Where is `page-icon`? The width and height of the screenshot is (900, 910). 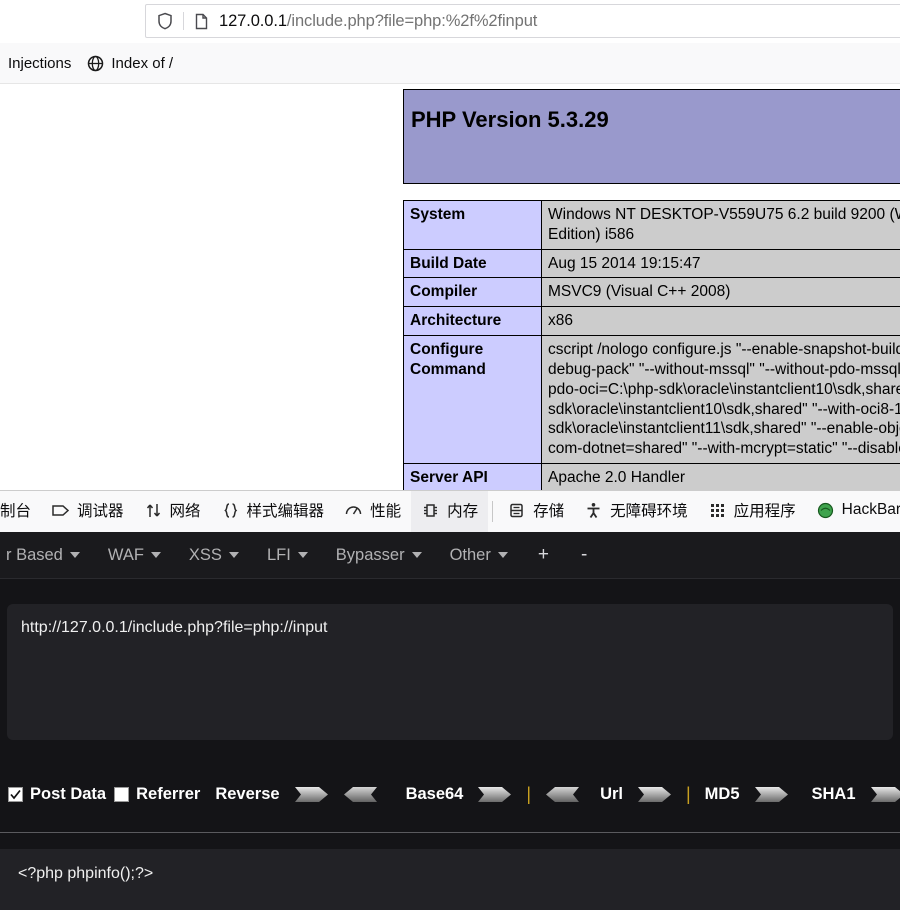 page-icon is located at coordinates (201, 21).